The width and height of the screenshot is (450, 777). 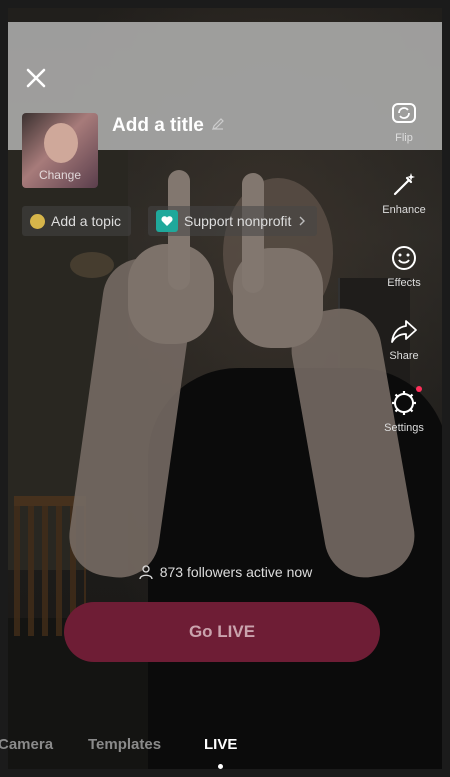 I want to click on flip-camera-icon, so click(x=404, y=113).